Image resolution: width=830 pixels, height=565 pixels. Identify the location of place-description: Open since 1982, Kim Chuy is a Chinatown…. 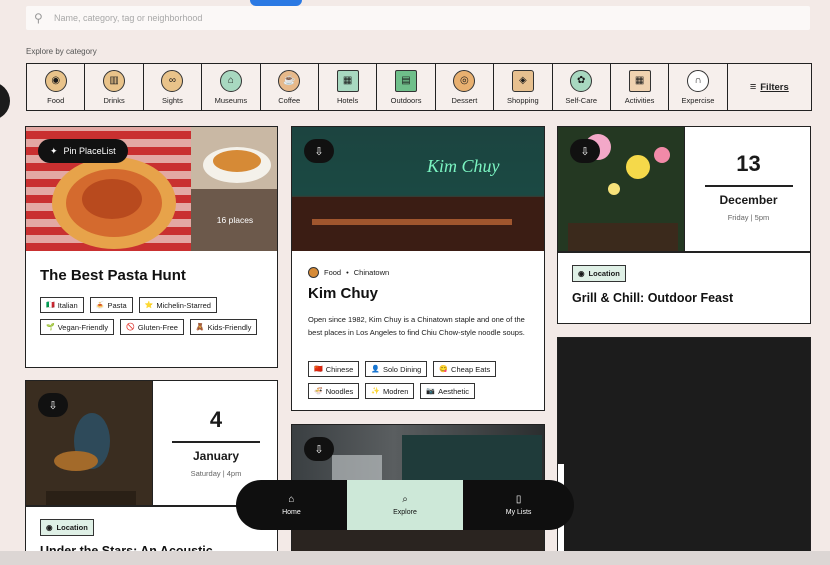
(416, 326).